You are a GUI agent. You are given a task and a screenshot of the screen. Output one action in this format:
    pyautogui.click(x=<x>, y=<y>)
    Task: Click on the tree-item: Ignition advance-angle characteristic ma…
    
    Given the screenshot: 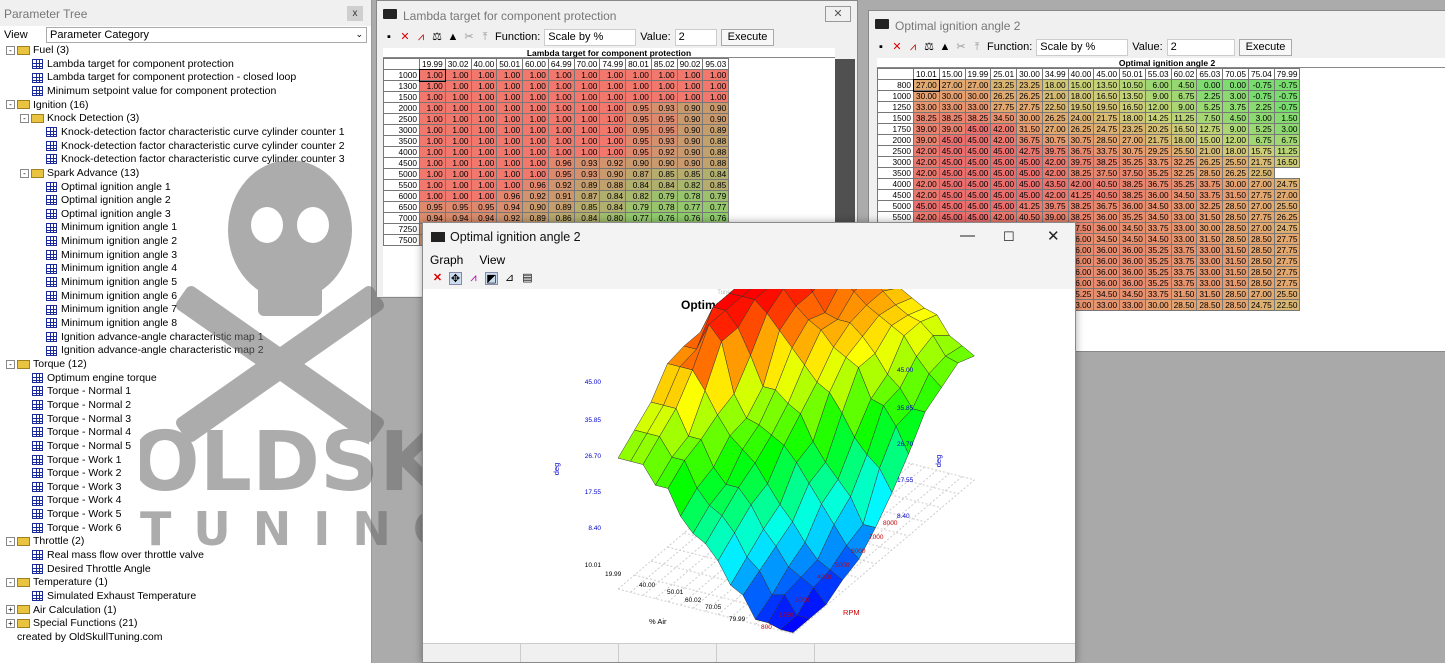 What is the action you would take?
    pyautogui.click(x=149, y=350)
    